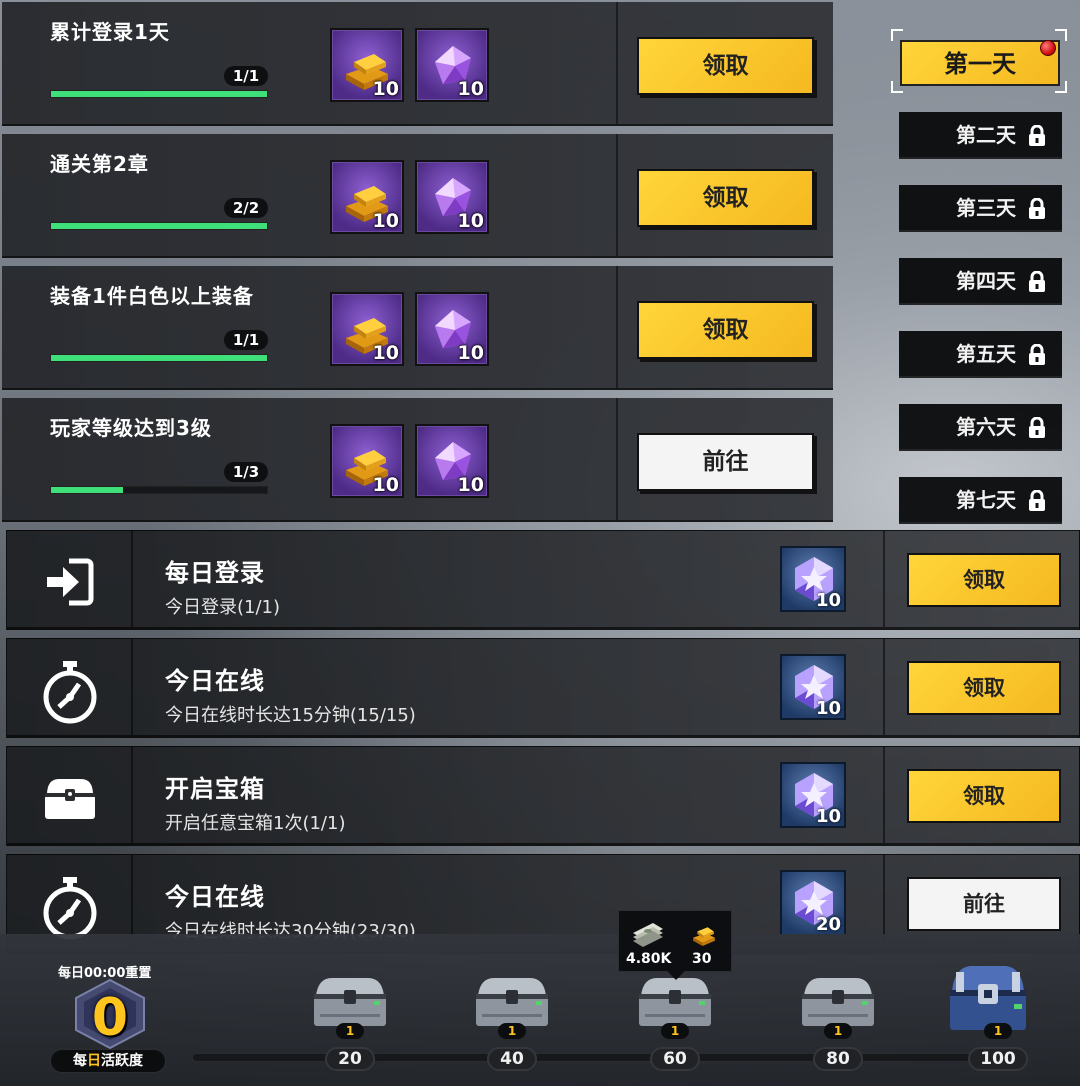 The width and height of the screenshot is (1080, 1086). What do you see at coordinates (648, 935) in the screenshot?
I see `cash-stack-icon` at bounding box center [648, 935].